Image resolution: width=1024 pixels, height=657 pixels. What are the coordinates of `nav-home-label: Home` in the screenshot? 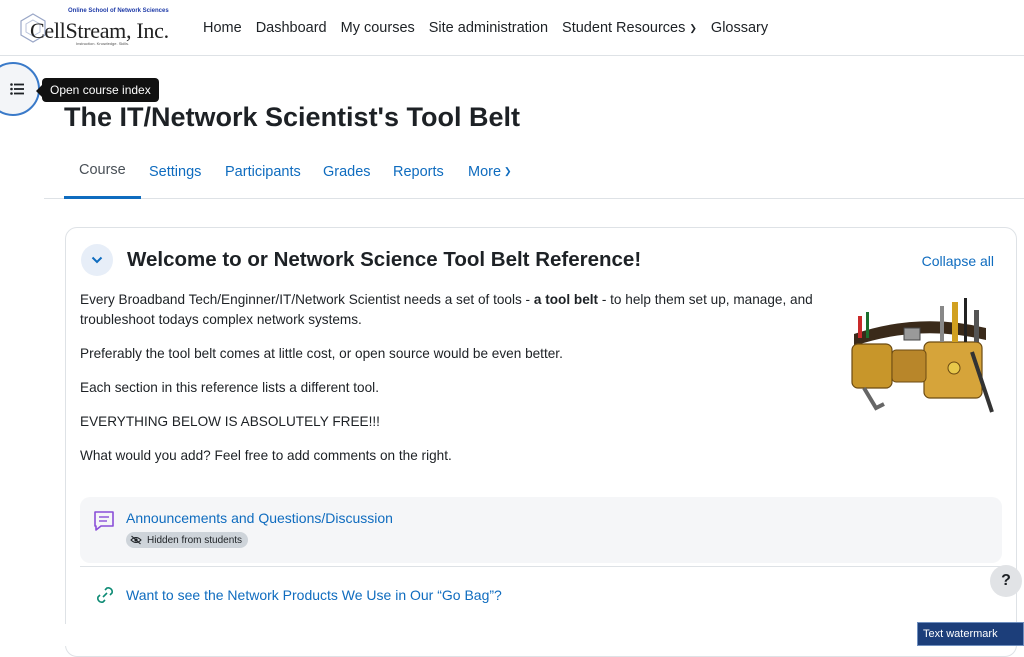 It's located at (222, 28).